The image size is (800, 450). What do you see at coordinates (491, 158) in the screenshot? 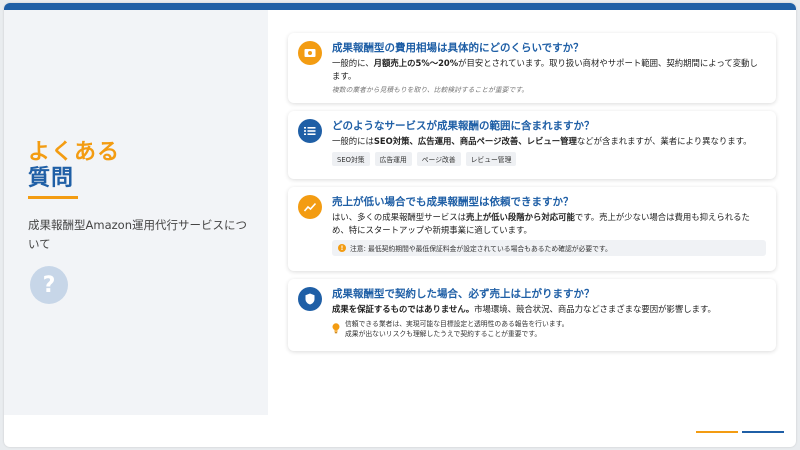
I see `tag-review: レビュー管理` at bounding box center [491, 158].